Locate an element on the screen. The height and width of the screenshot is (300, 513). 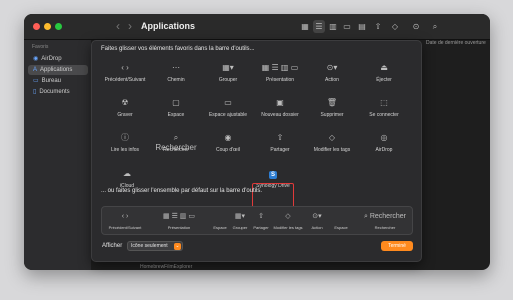
sidebar-item-label: Documents is located at coordinates (54, 92).